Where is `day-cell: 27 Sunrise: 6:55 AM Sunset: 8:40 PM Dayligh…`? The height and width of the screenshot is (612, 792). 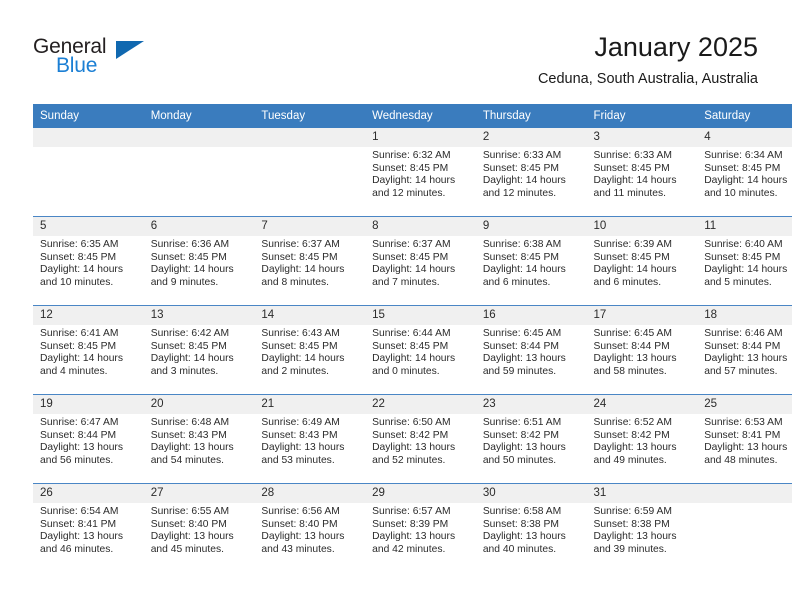
day-cell: 27 Sunrise: 6:55 AM Sunset: 8:40 PM Dayligh… is located at coordinates (199, 527).